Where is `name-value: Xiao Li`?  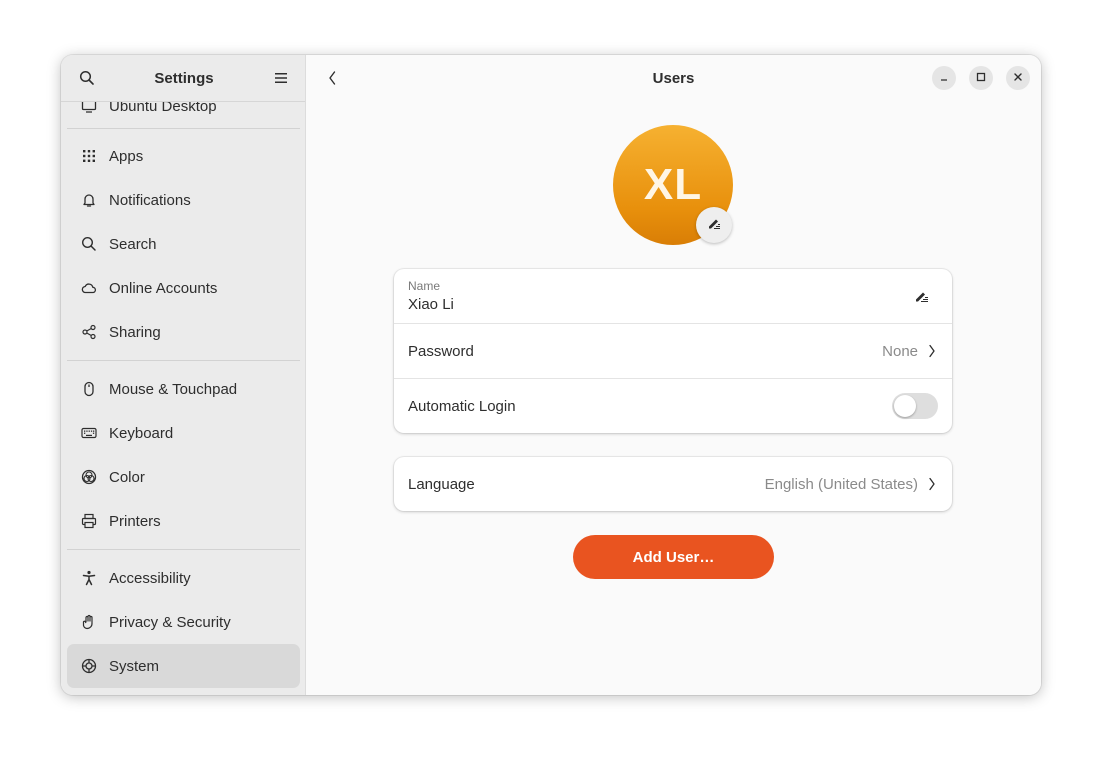 name-value: Xiao Li is located at coordinates (431, 304).